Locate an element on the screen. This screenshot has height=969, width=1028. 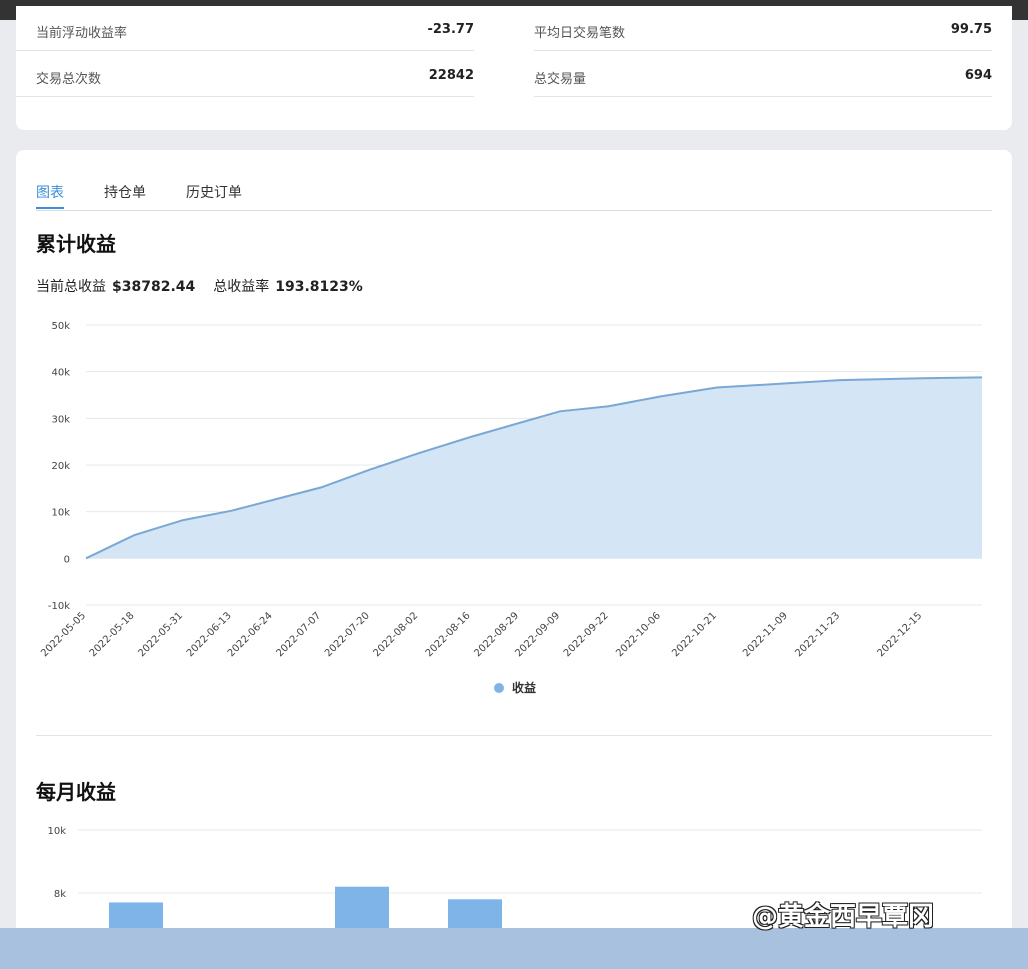
y-tick-label: 30k is located at coordinates (60, 419).